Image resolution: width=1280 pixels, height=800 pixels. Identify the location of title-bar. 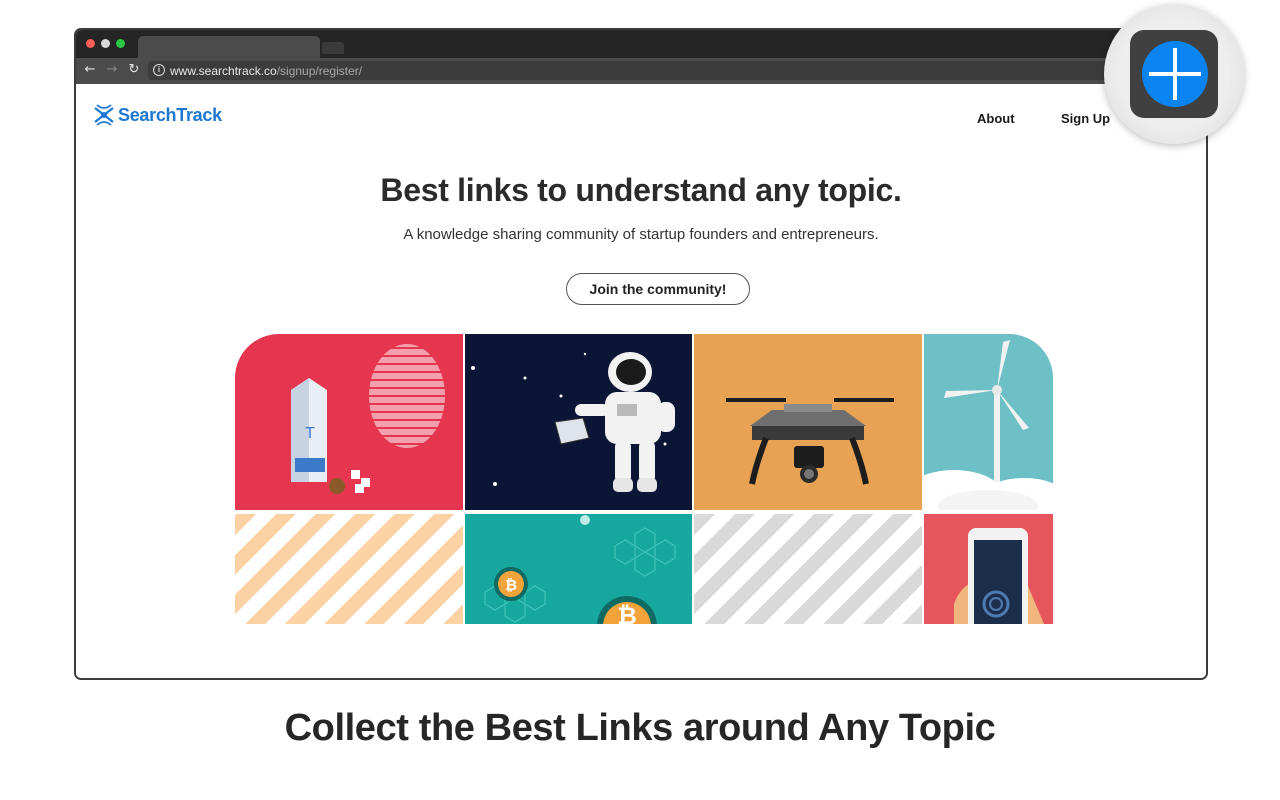
(641, 44).